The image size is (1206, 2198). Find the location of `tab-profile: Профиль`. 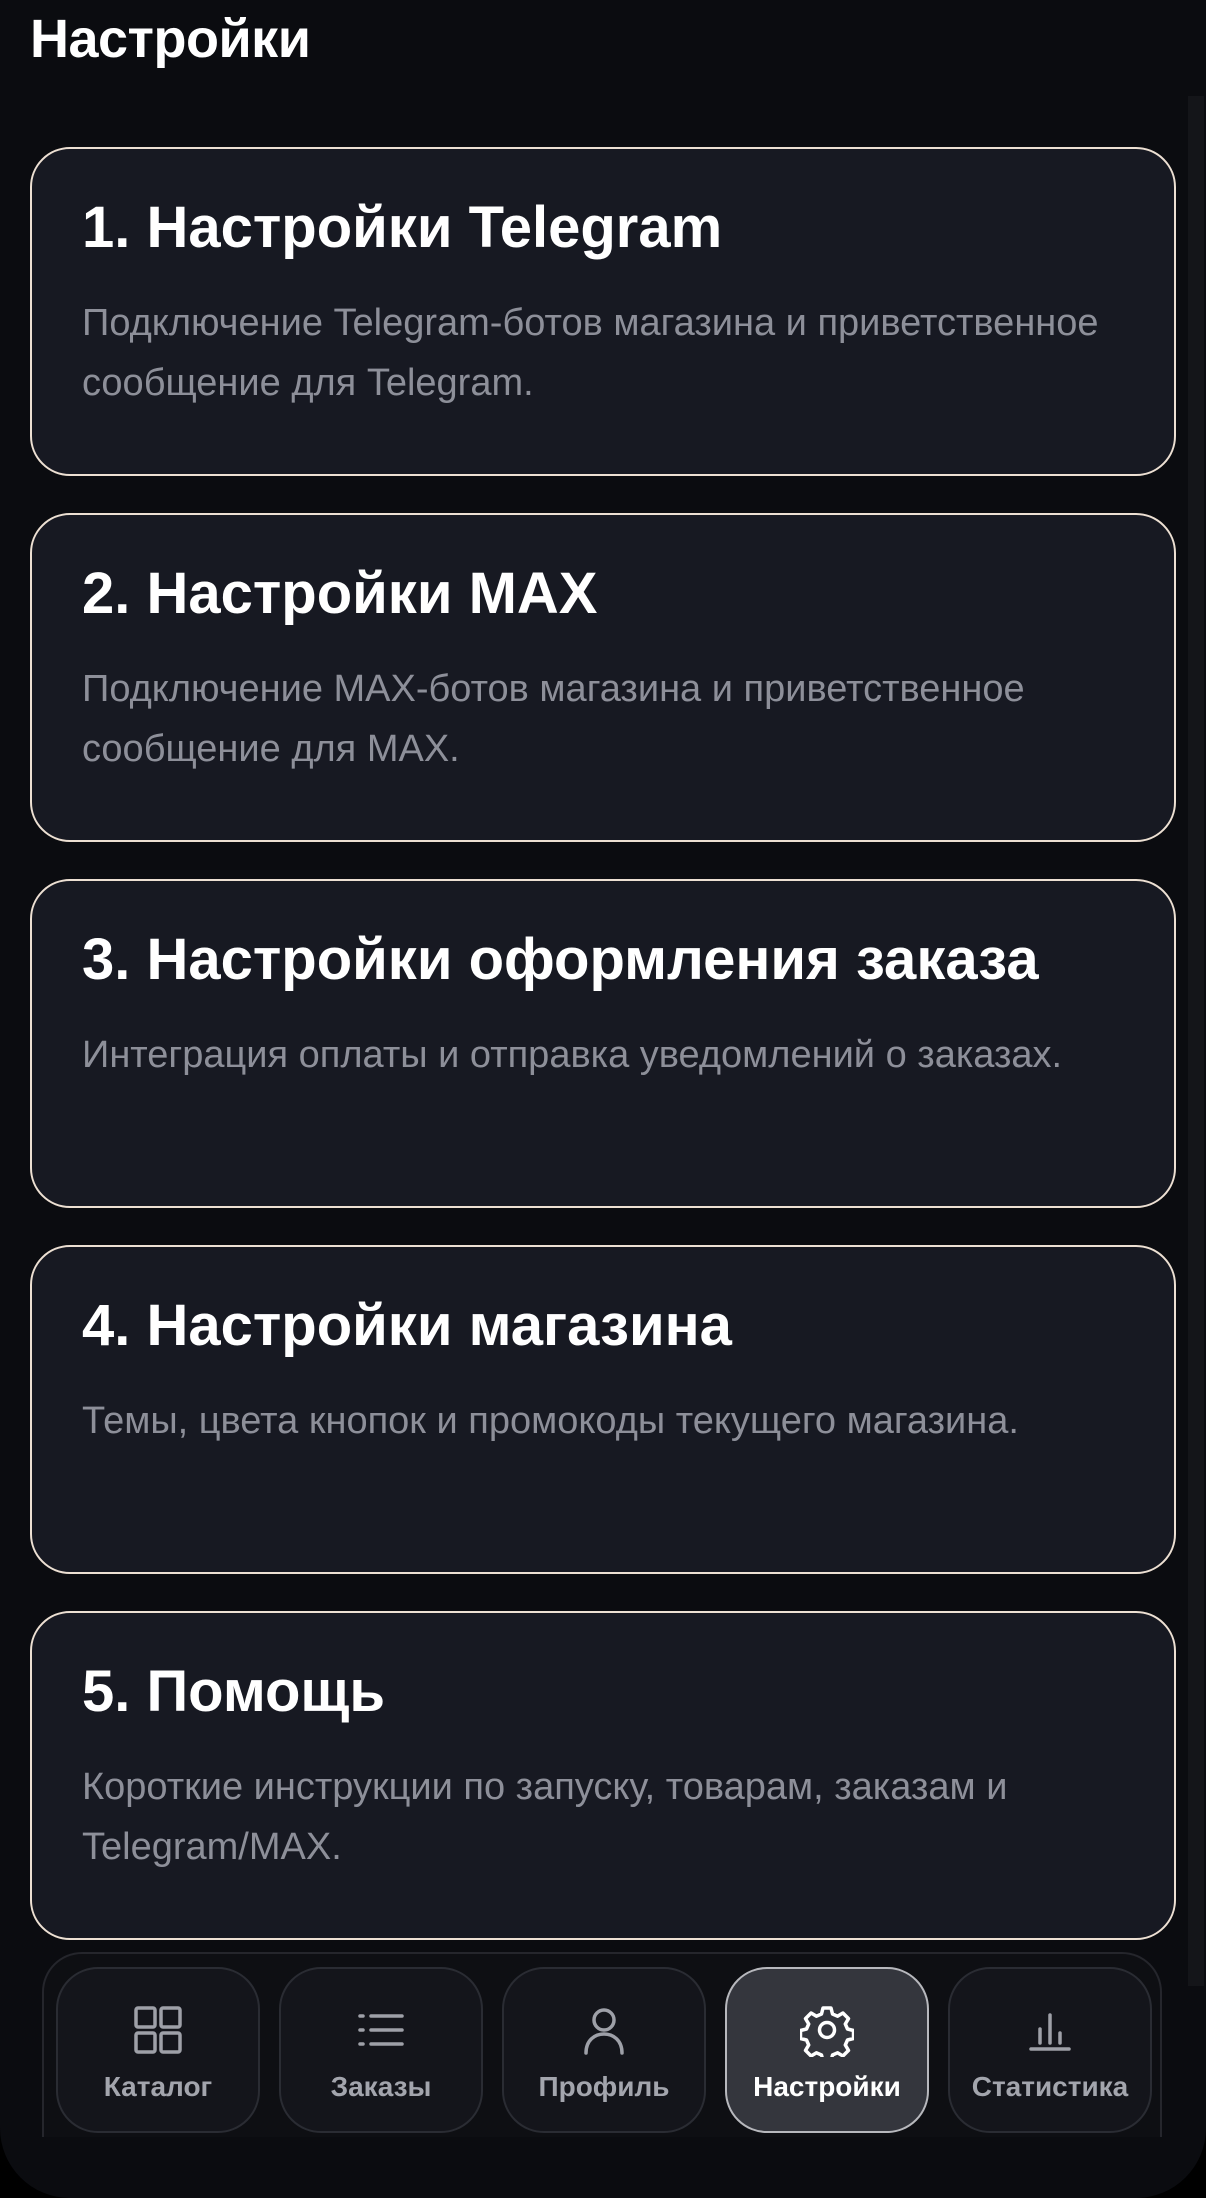

tab-profile: Профиль is located at coordinates (604, 2050).